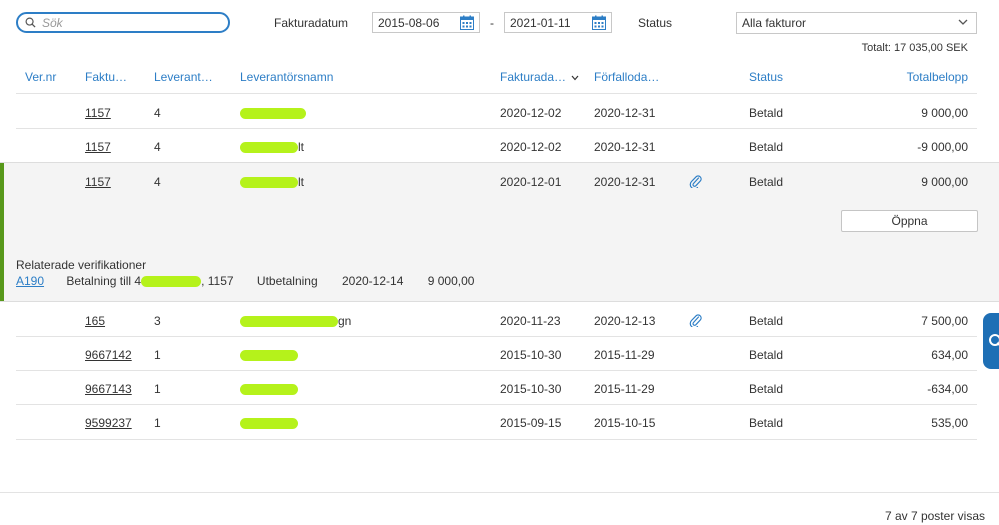  Describe the element at coordinates (944, 182) in the screenshot. I see `amount: 9 000,00` at that location.